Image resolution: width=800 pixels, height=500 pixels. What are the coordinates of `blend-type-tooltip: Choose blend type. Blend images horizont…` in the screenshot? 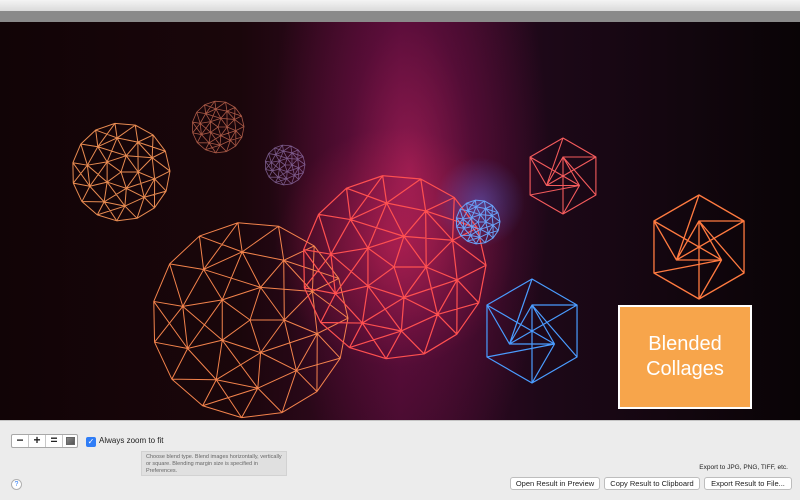 It's located at (214, 463).